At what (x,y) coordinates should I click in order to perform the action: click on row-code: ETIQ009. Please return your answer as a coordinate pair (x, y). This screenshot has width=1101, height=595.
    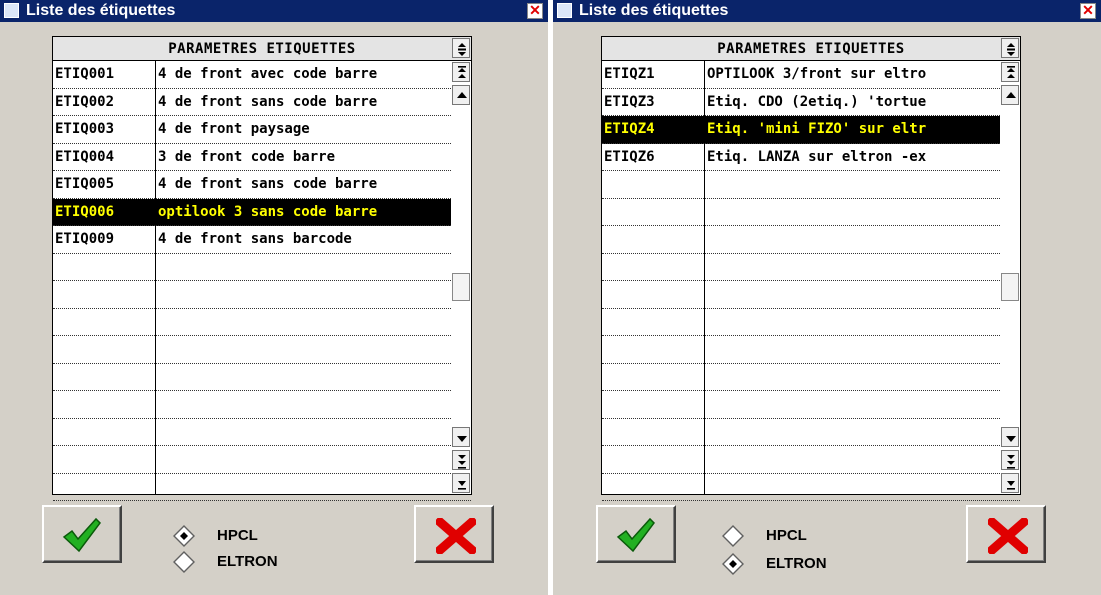
    Looking at the image, I should click on (85, 239).